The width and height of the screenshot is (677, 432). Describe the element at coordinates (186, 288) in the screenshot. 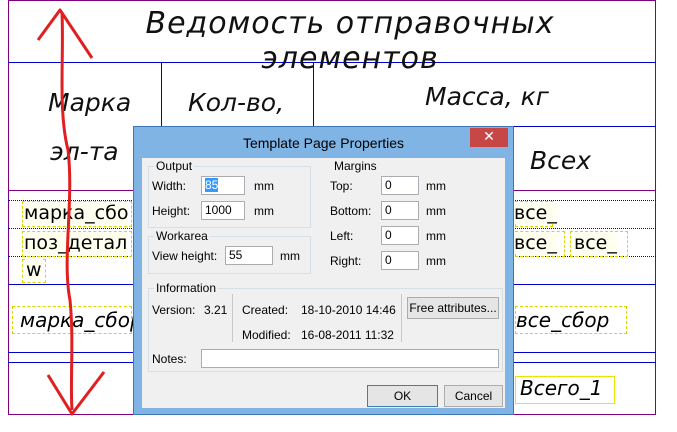

I see `information-group-label: Information` at that location.